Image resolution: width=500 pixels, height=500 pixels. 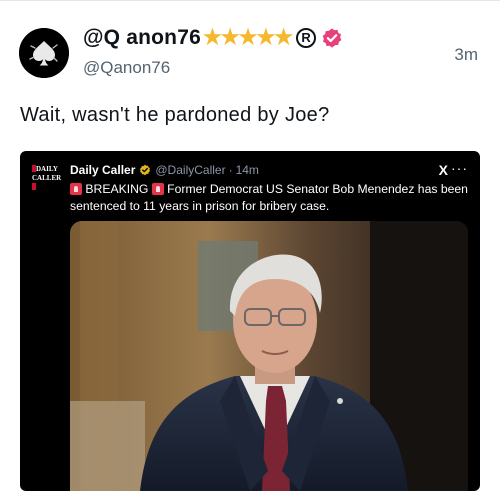 What do you see at coordinates (142, 37) in the screenshot?
I see `display-name-text: @Q anon76` at bounding box center [142, 37].